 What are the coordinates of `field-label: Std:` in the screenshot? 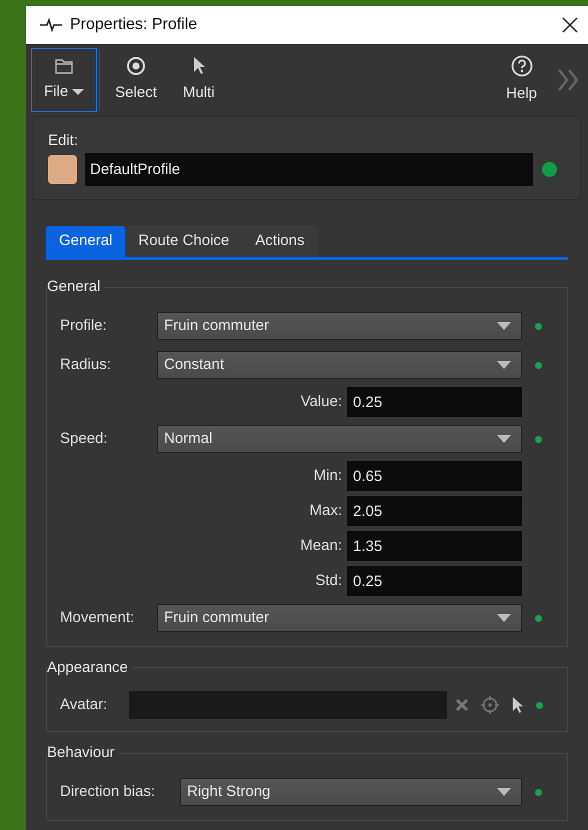 It's located at (328, 580).